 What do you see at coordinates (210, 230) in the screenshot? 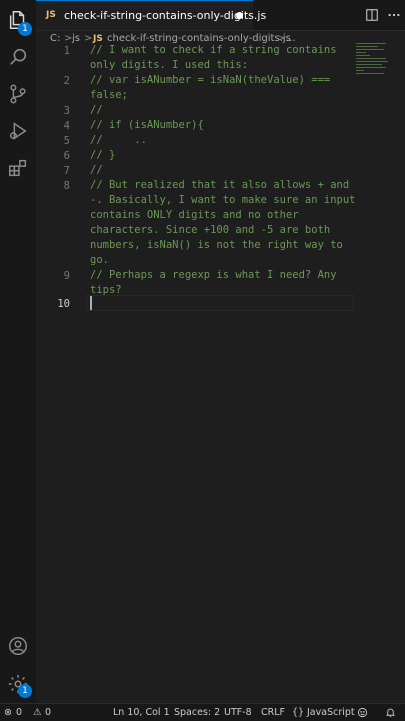
I see `code-line: characters. Since +100 and -5 are both` at bounding box center [210, 230].